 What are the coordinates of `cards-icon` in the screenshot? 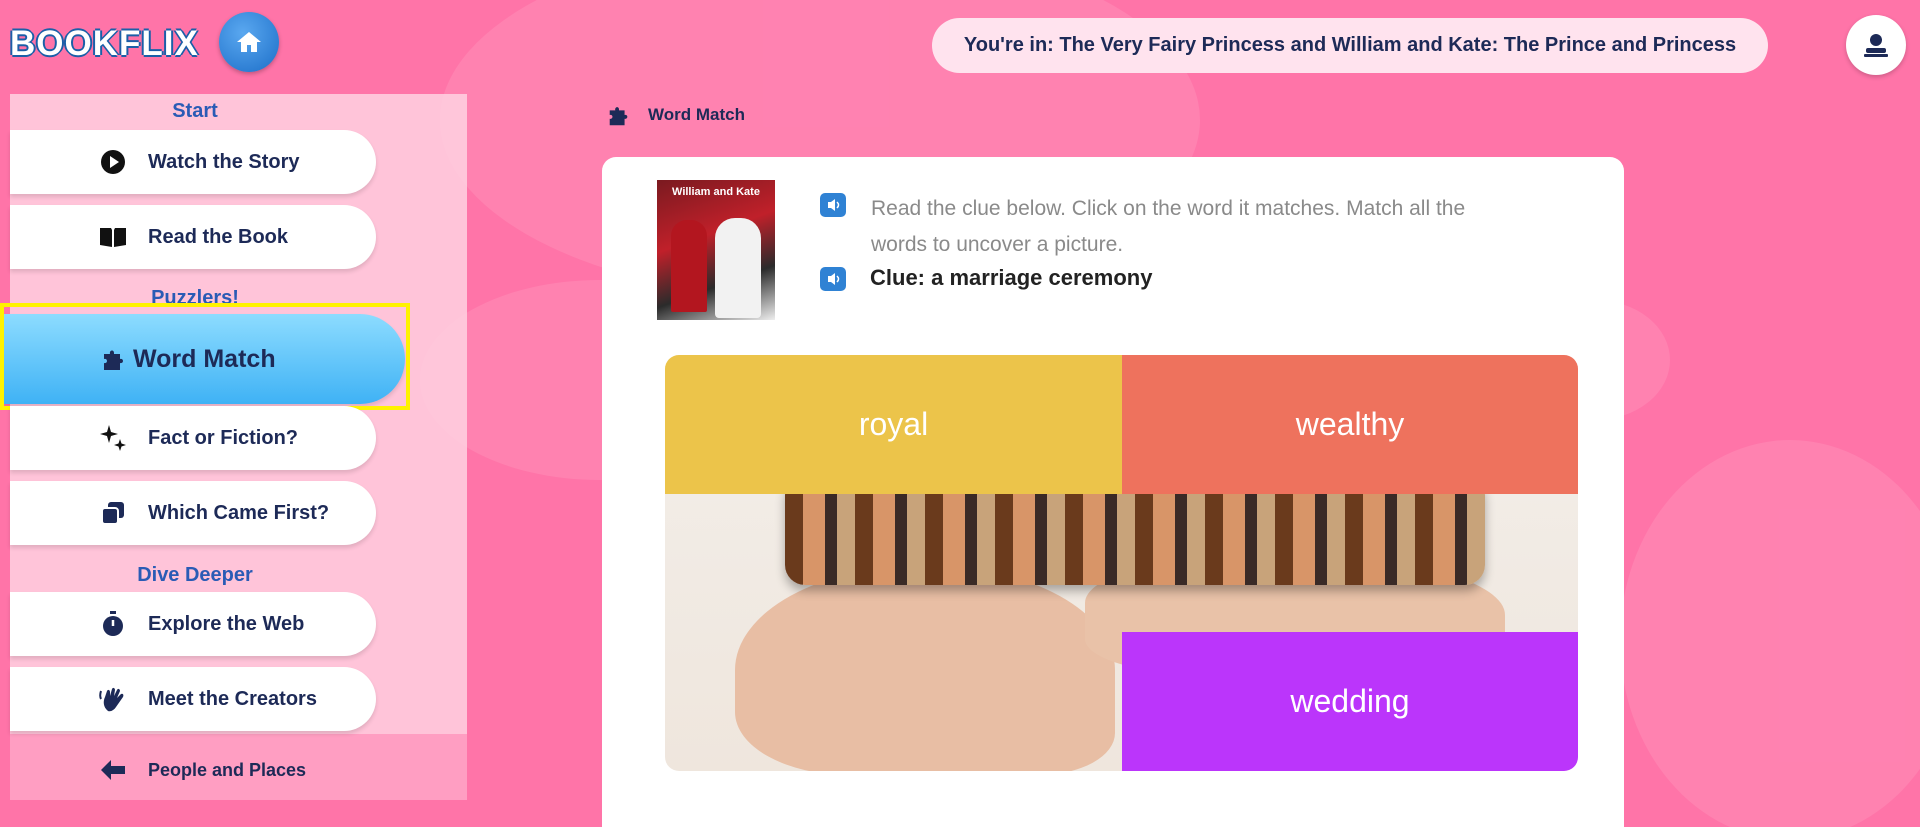 It's located at (113, 513).